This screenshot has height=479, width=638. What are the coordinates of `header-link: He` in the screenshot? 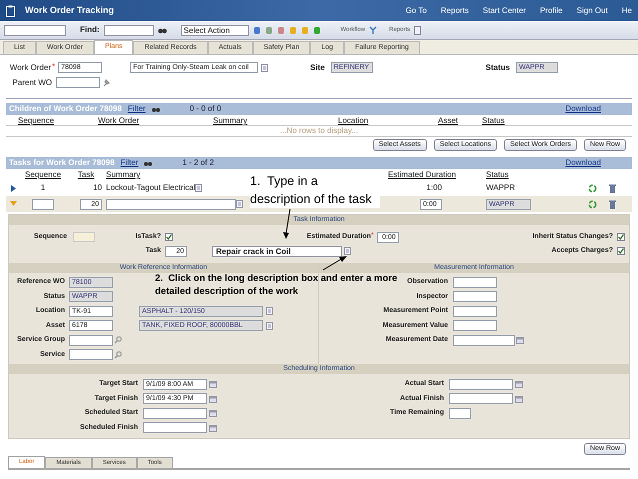 It's located at (627, 10).